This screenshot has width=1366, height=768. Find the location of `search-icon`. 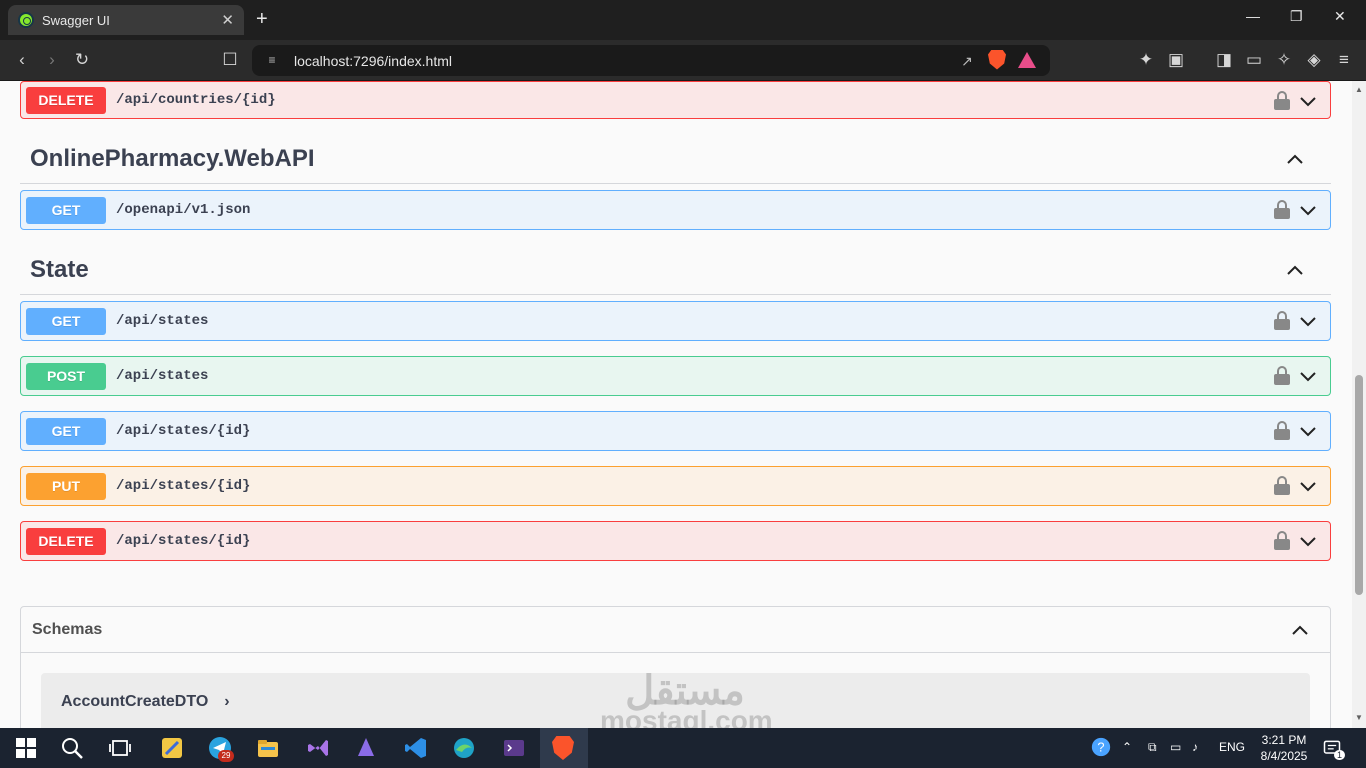

search-icon is located at coordinates (72, 748).